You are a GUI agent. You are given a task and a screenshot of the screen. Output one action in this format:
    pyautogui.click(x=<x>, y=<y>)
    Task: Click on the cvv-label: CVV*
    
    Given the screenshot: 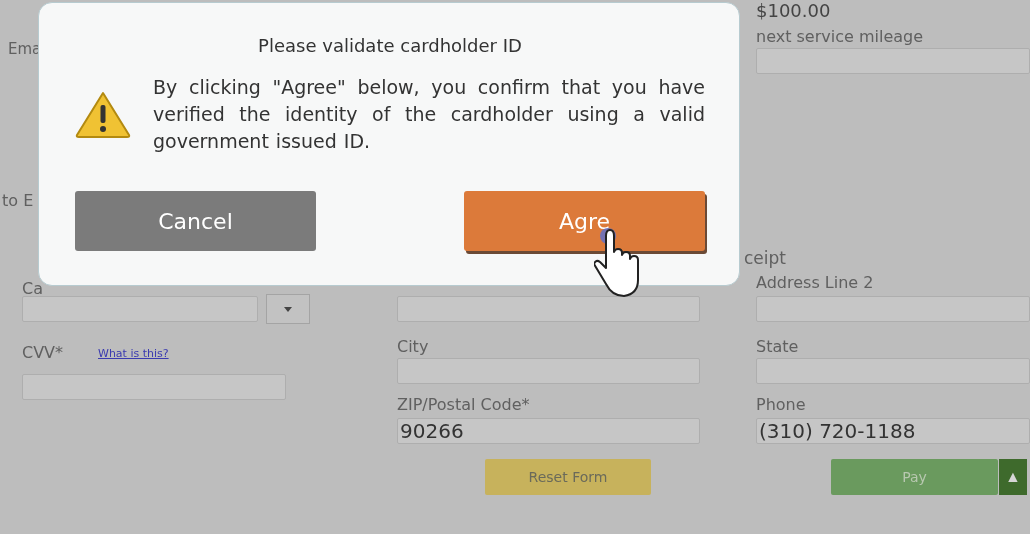 What is the action you would take?
    pyautogui.click(x=43, y=352)
    